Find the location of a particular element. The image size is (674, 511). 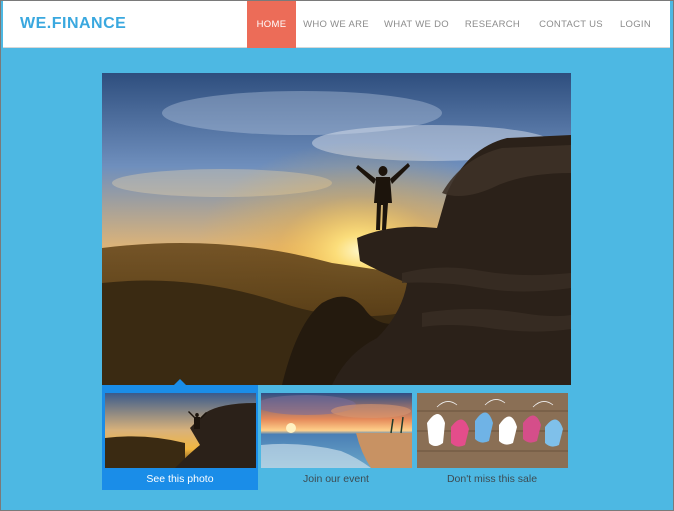

nav-item-who-we-are: WHO WE ARE is located at coordinates (336, 24).